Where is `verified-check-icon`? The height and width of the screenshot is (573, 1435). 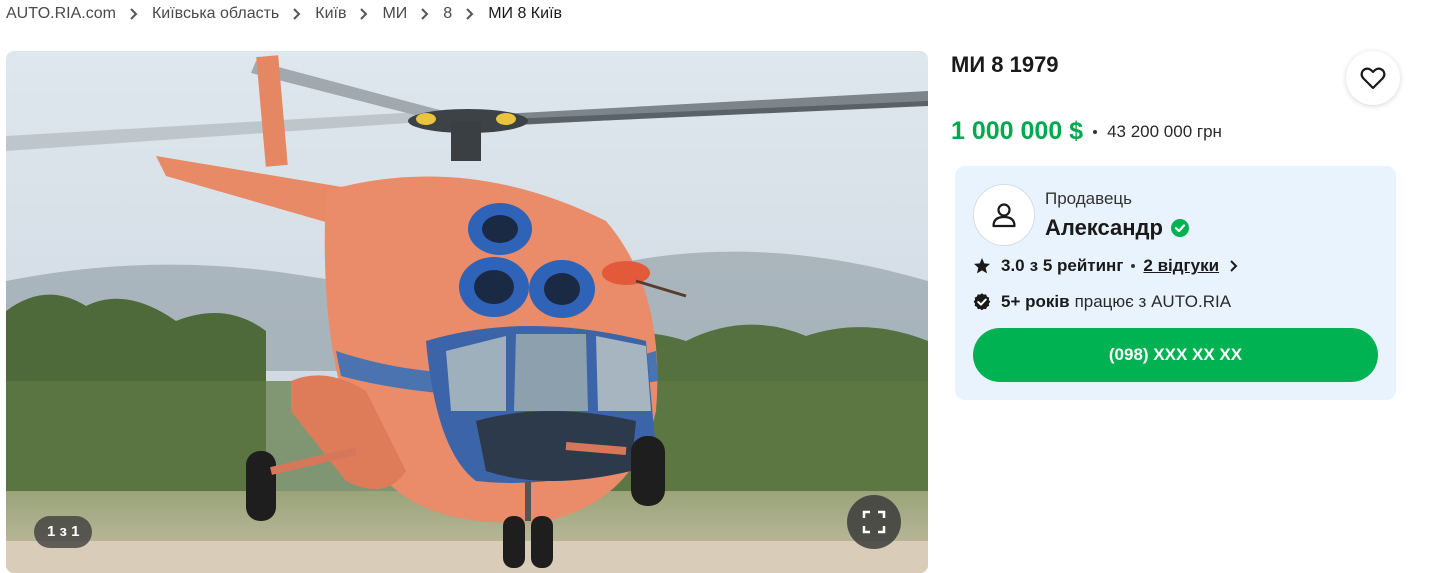 verified-check-icon is located at coordinates (1179, 228).